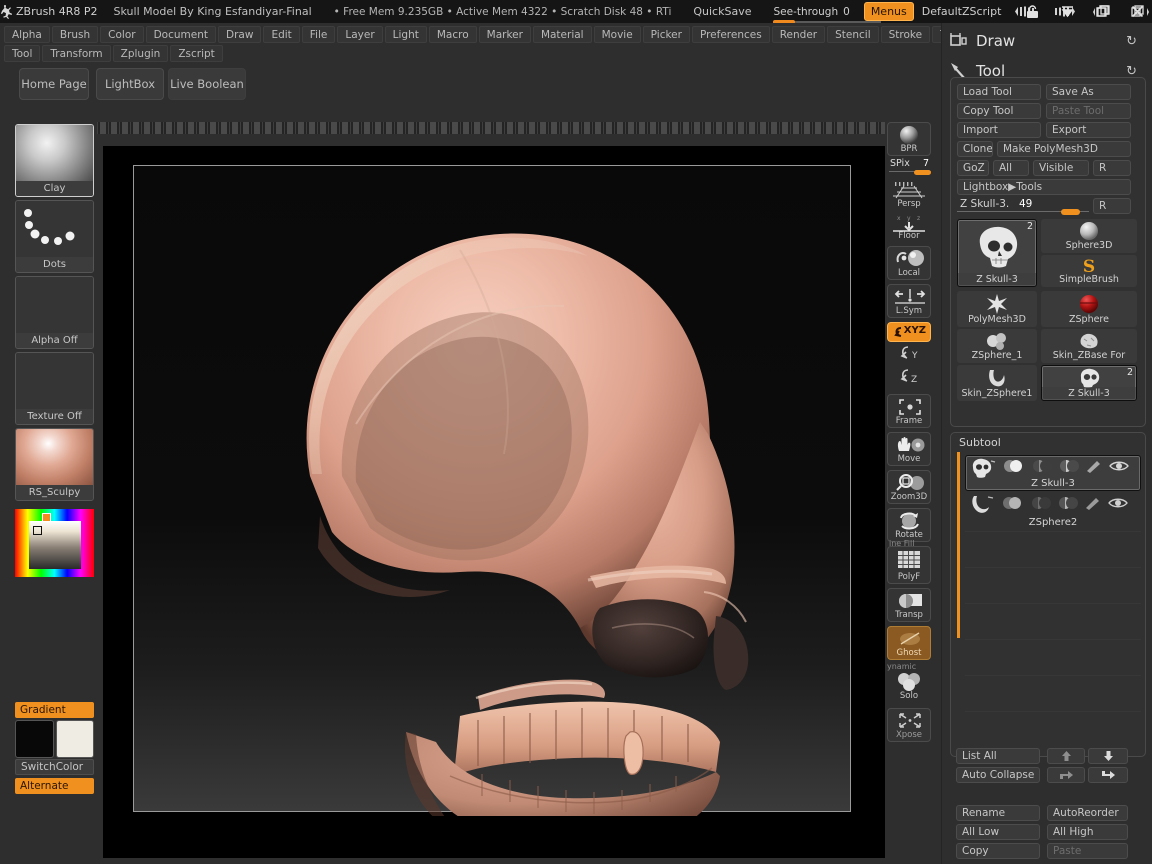 The width and height of the screenshot is (1152, 864). Describe the element at coordinates (1061, 168) in the screenshot. I see `visible-button: Visible` at that location.